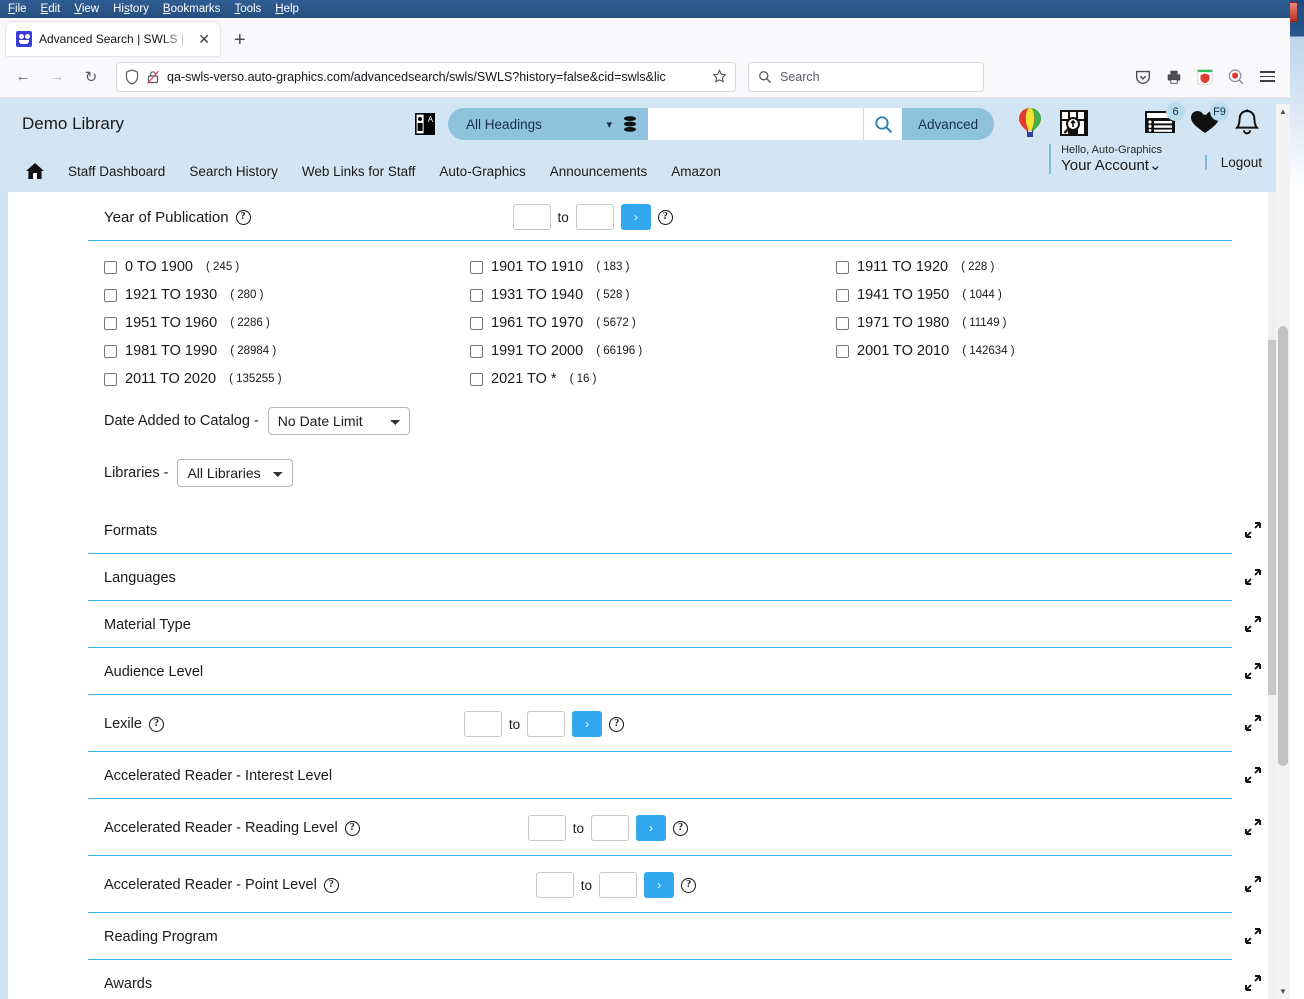 The height and width of the screenshot is (999, 1304). I want to click on year-option: 2021 TO * ( 16 ), so click(653, 379).